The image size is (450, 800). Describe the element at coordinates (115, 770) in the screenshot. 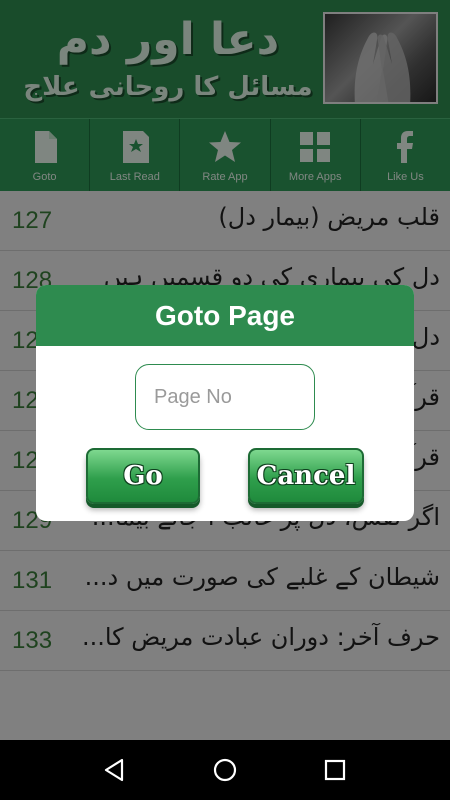

I see `back-icon` at that location.